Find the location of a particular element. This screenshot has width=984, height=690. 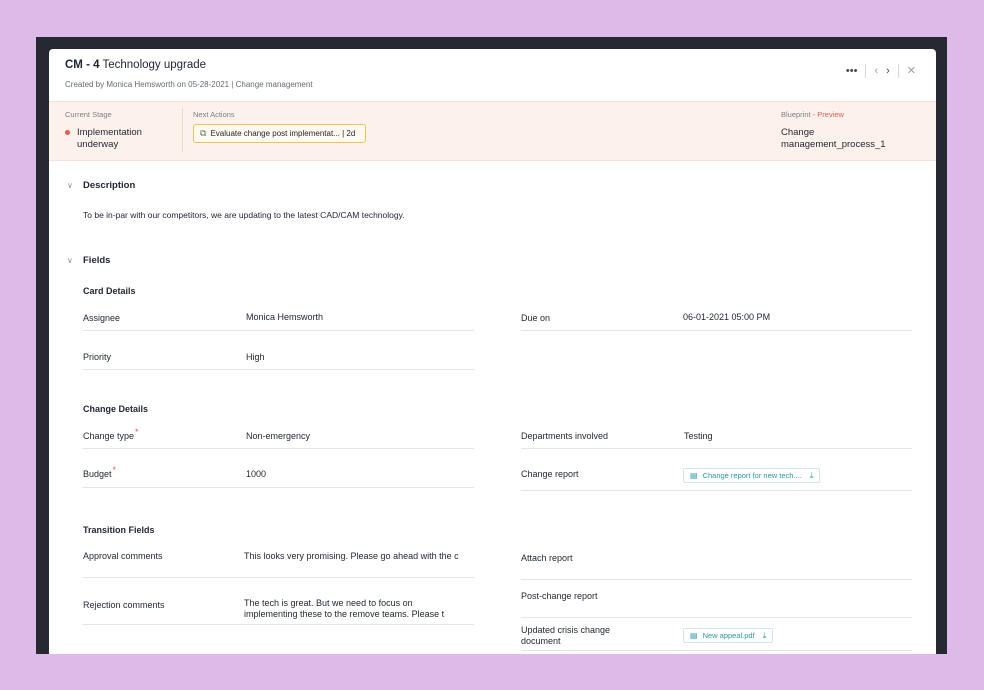

assignee-field: Assignee Monica Hemsworth is located at coordinates (278, 311).